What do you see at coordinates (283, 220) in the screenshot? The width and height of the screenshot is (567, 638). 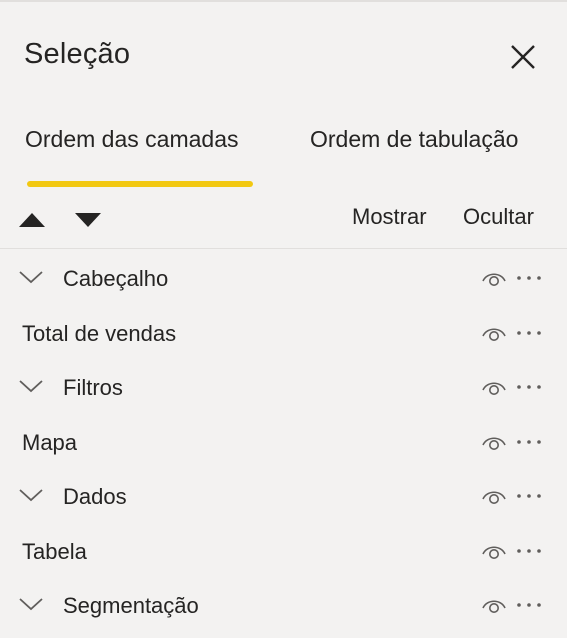 I see `layer-toolbar: Mostrar Ocultar` at bounding box center [283, 220].